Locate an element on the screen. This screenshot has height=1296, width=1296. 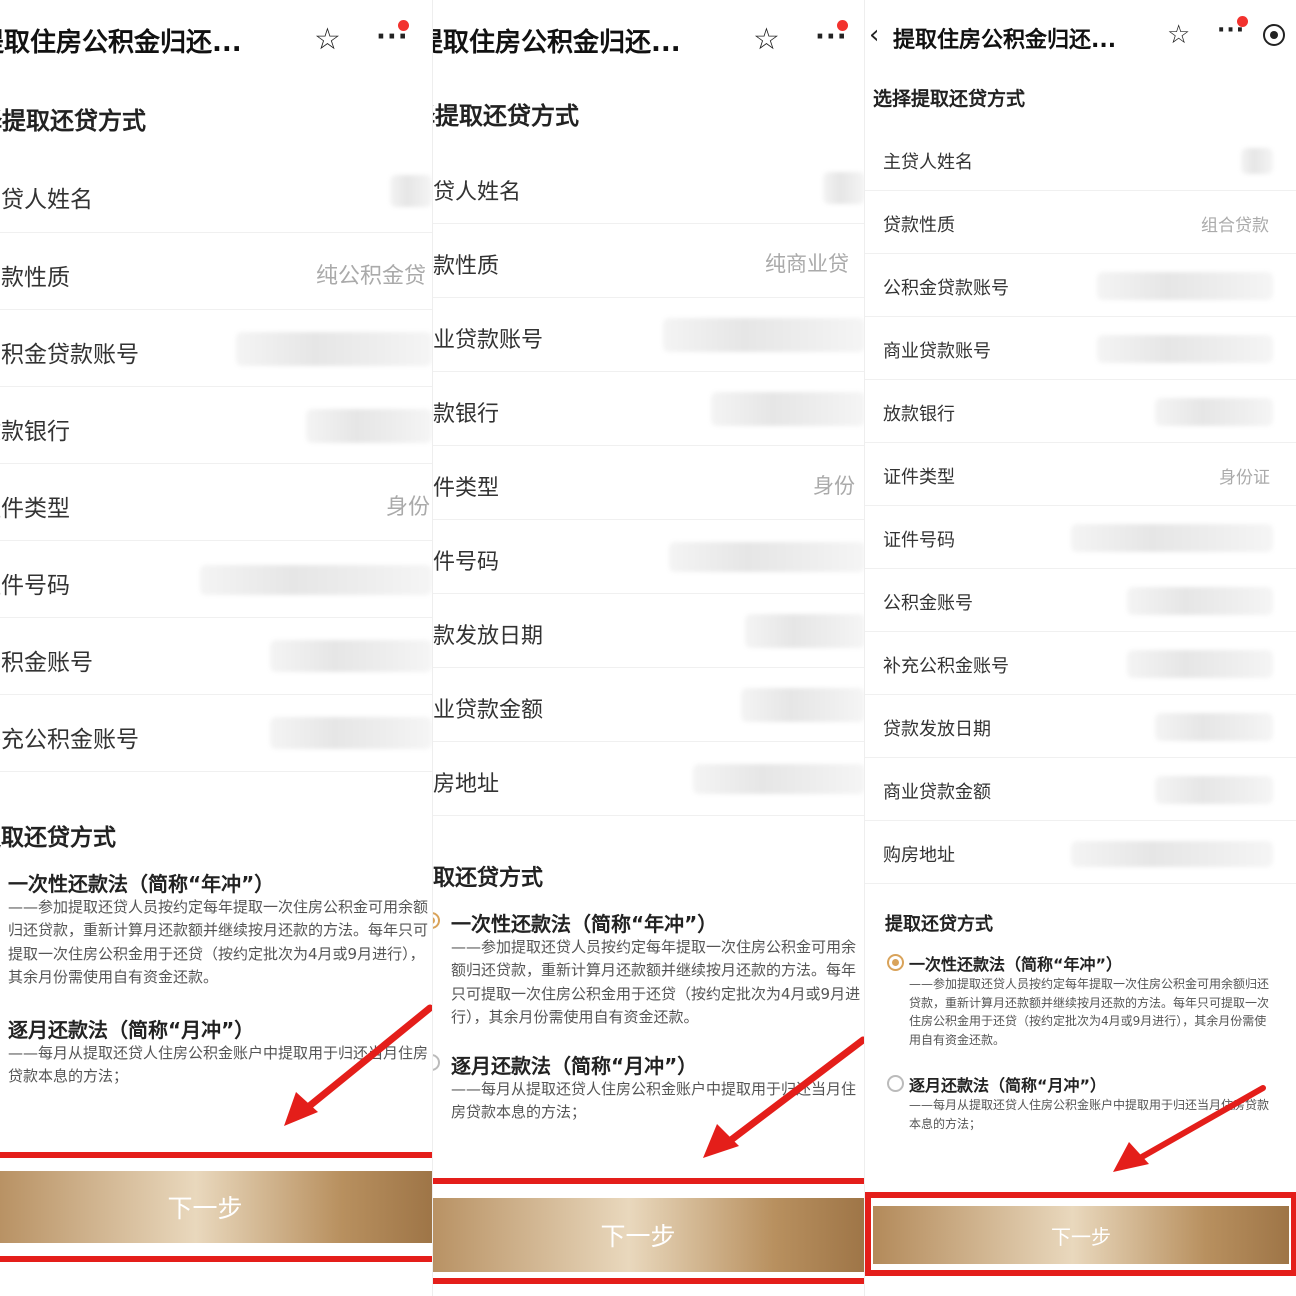
highlight-frame is located at coordinates (1080, 1234).